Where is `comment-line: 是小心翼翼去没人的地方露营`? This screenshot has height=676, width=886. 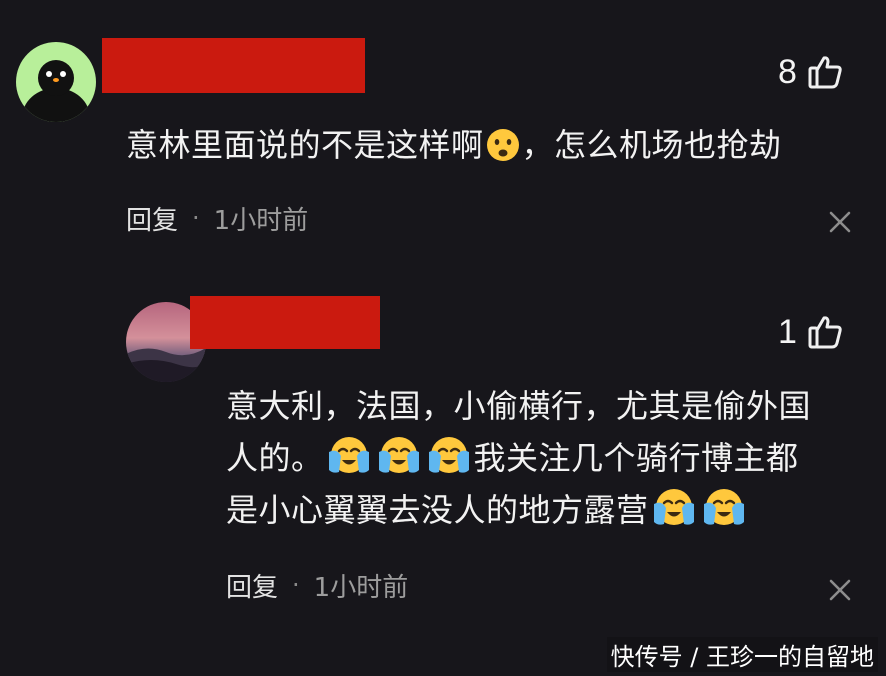 comment-line: 是小心翼翼去没人的地方露营 is located at coordinates (518, 510).